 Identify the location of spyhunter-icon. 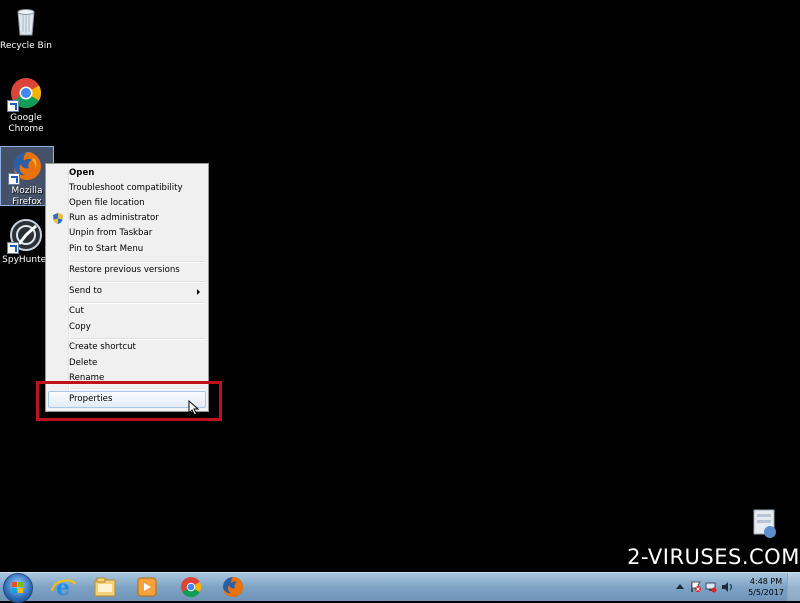
(25, 236).